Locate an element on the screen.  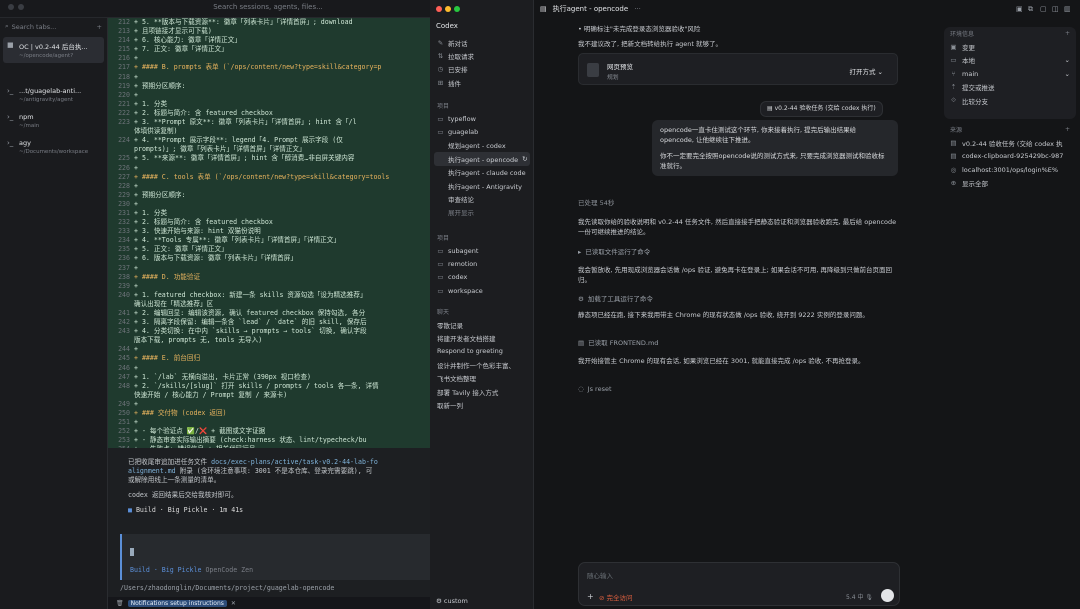
project-item: ▭ subagent is located at coordinates (482, 250).